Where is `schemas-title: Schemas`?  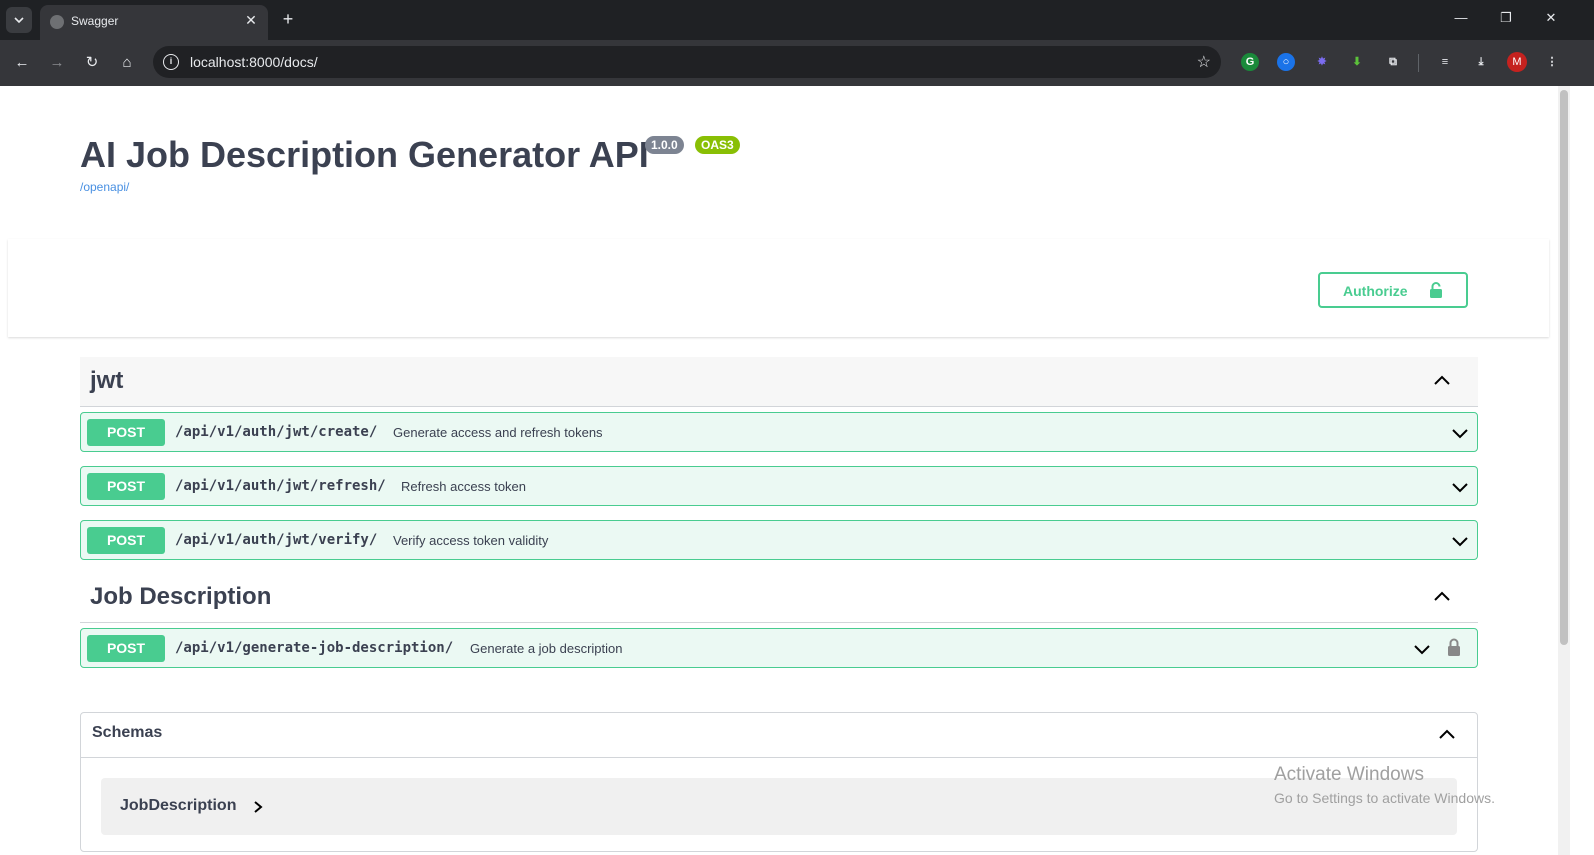 schemas-title: Schemas is located at coordinates (127, 732).